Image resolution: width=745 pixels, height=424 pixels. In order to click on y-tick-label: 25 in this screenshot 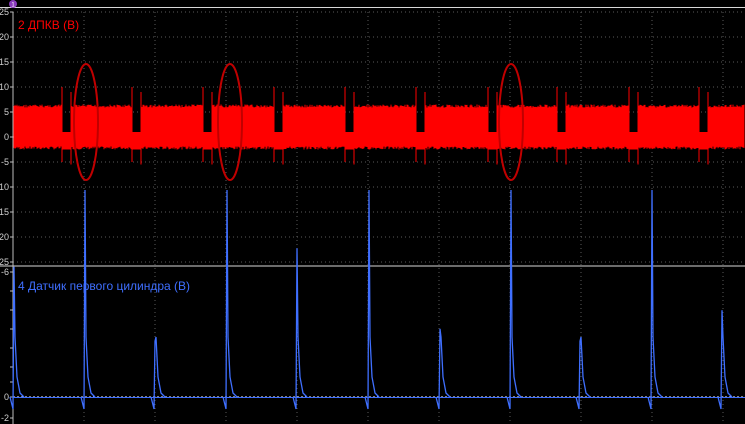, I will do `click(4, 12)`.